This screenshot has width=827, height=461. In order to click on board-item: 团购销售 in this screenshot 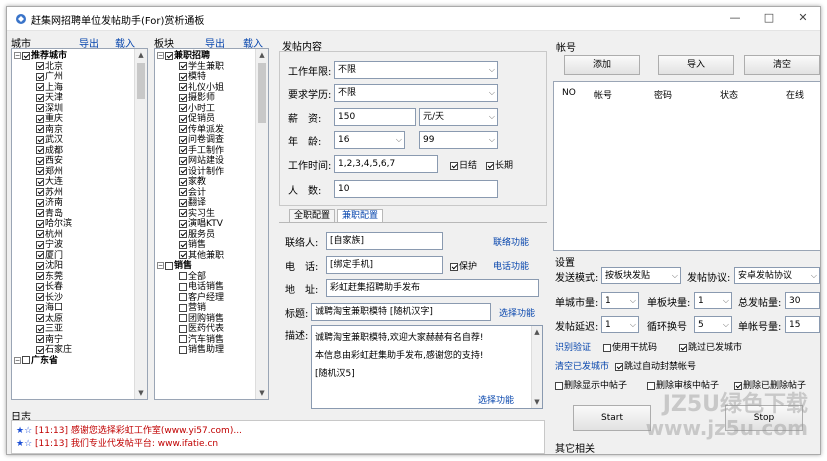, I will do `click(205, 319)`.